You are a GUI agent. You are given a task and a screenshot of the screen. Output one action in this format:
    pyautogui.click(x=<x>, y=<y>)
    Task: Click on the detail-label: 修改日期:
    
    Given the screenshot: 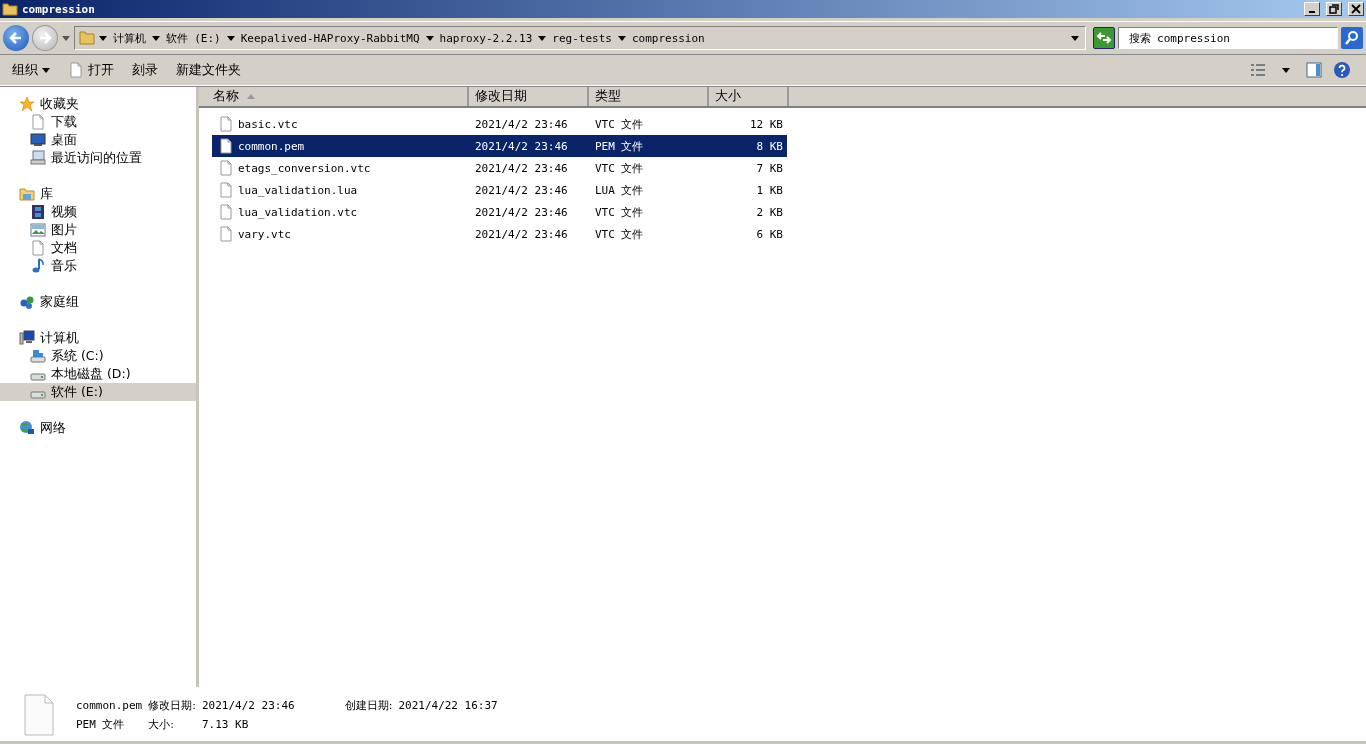 What is the action you would take?
    pyautogui.click(x=172, y=705)
    